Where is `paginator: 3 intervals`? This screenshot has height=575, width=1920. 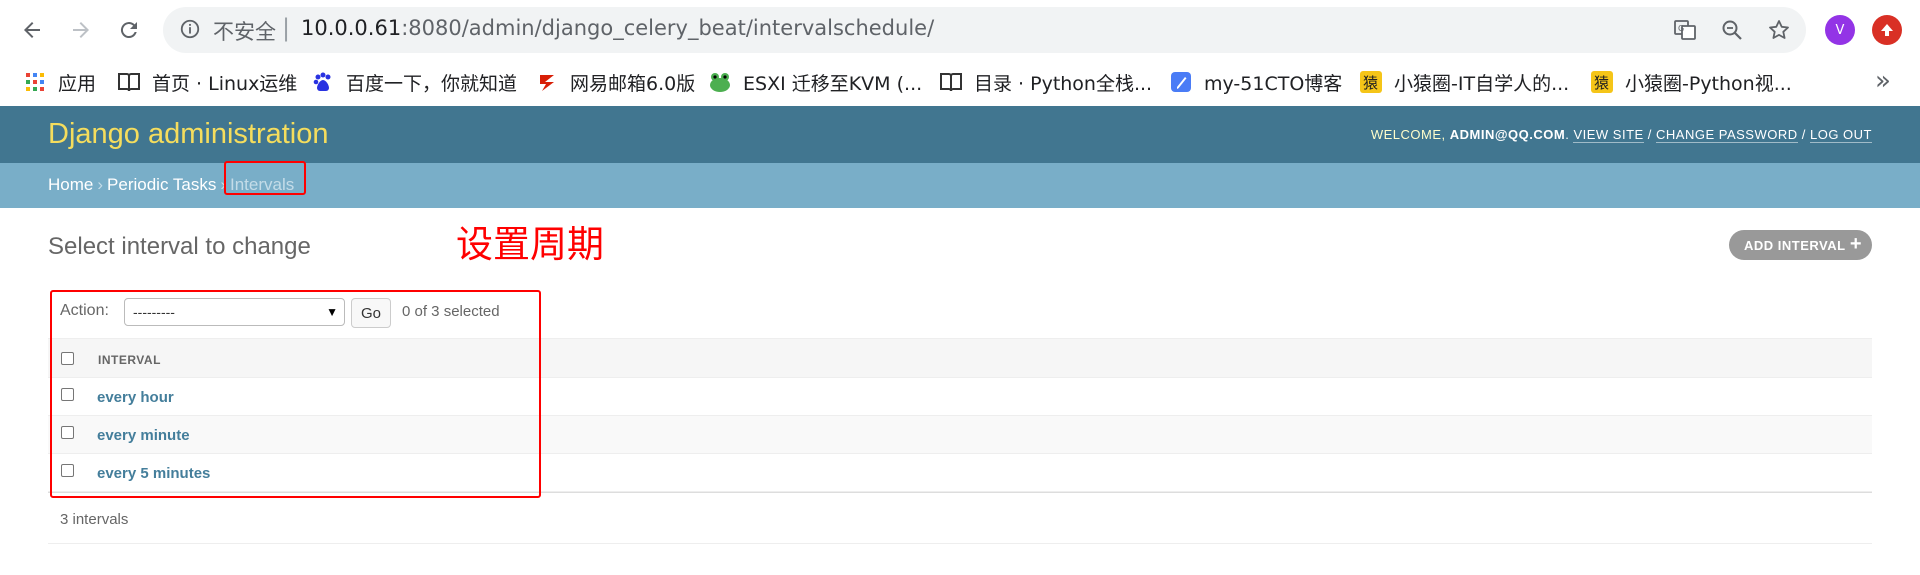
paginator: 3 intervals is located at coordinates (960, 518).